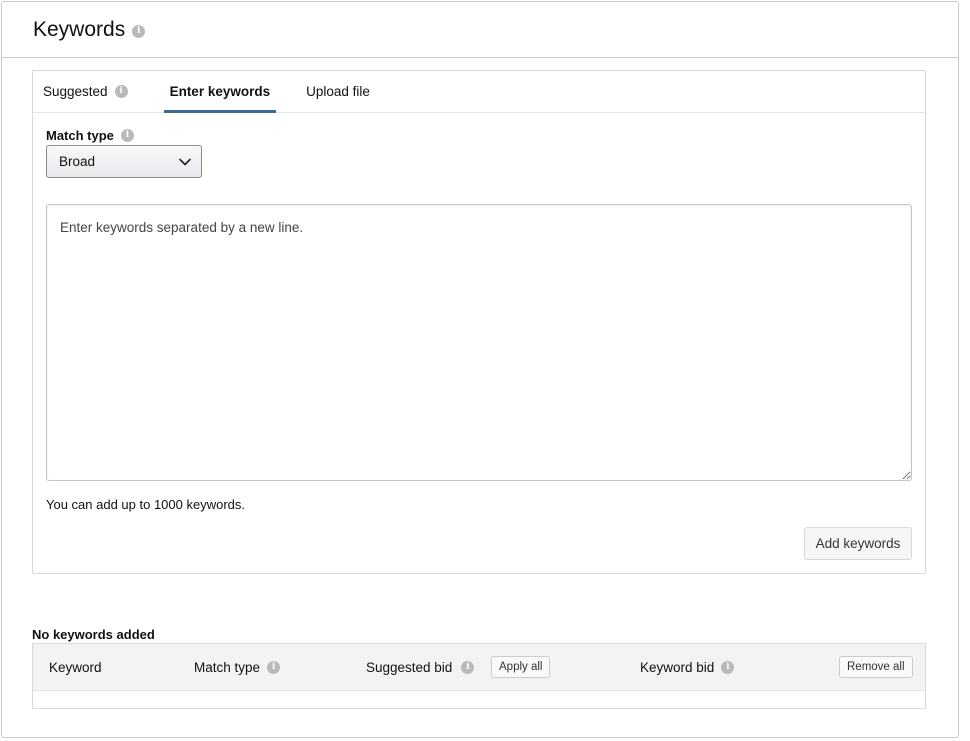  I want to click on column-label: Match type, so click(227, 667).